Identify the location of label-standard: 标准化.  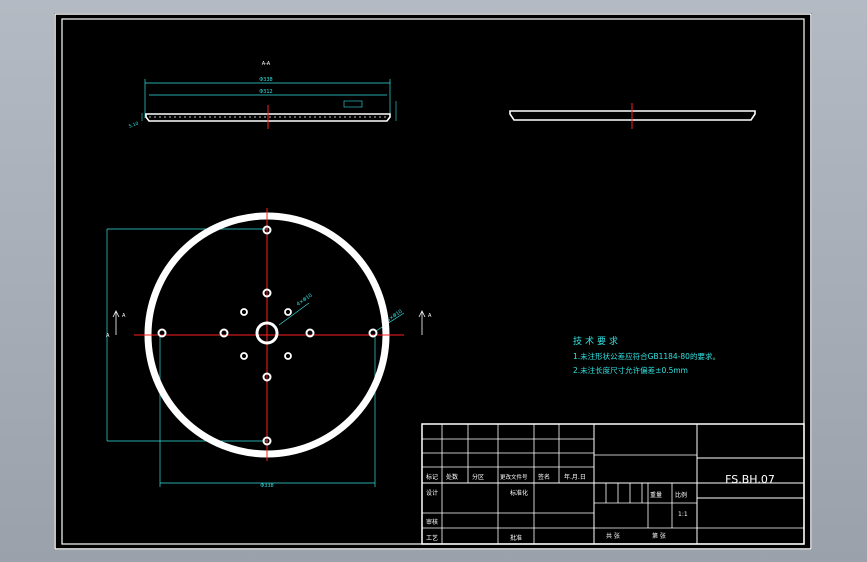
(519, 493).